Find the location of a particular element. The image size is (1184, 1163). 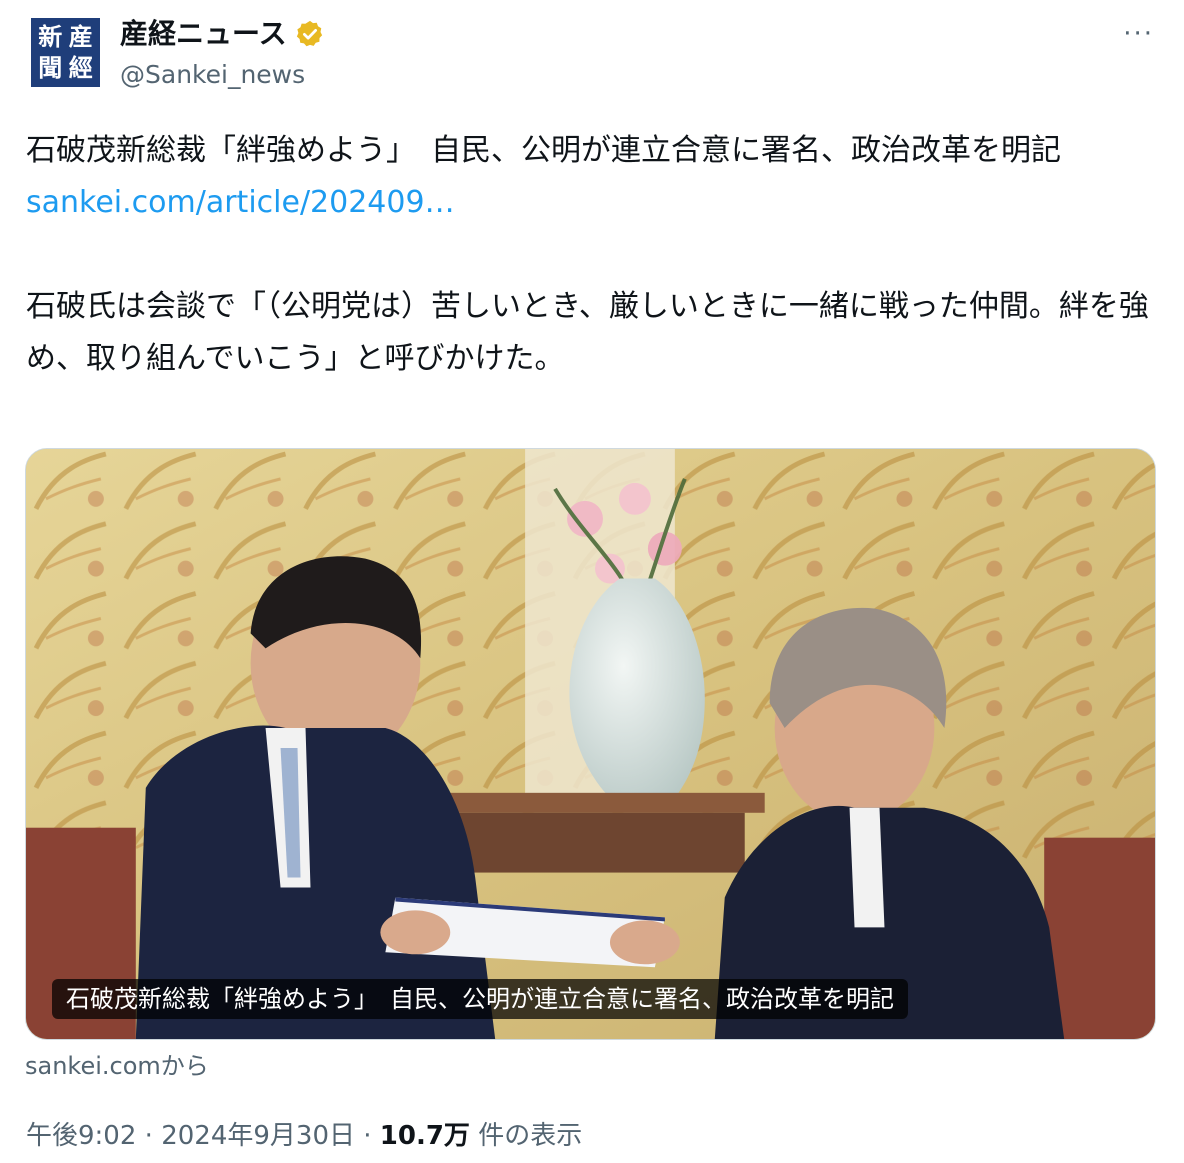

avatar-glyph: 新 is located at coordinates (50, 37).